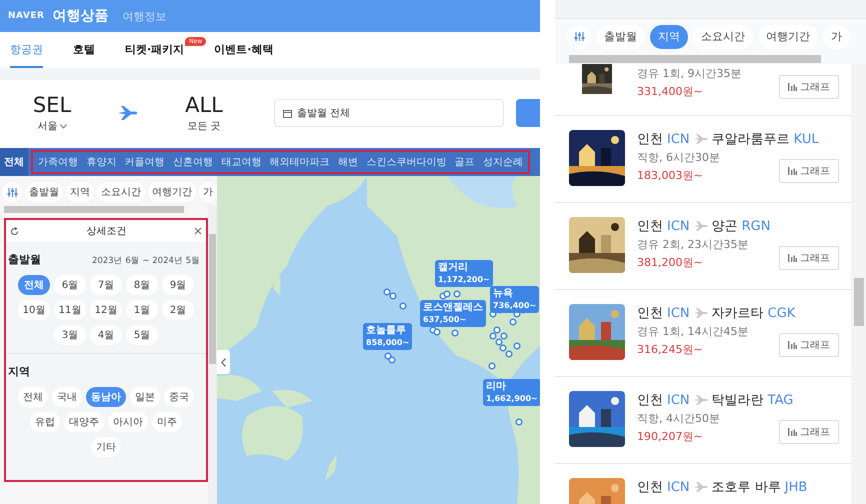 This screenshot has height=504, width=866. Describe the element at coordinates (678, 157) in the screenshot. I see `flight-duration: 직항, 6시간30분` at that location.